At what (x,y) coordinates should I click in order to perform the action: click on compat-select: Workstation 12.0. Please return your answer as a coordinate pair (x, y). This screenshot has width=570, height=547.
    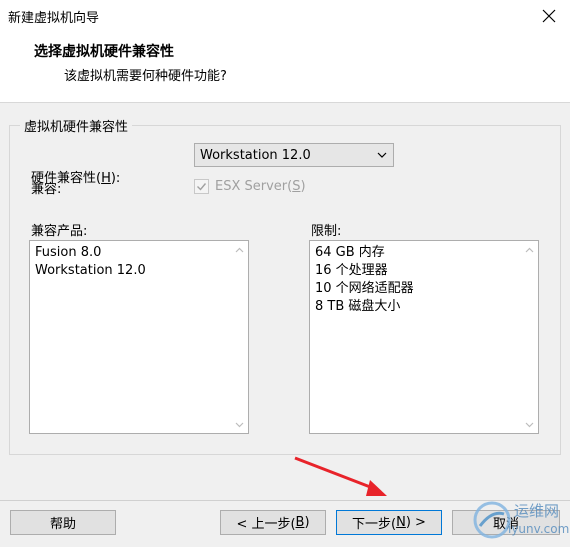
    Looking at the image, I should click on (294, 155).